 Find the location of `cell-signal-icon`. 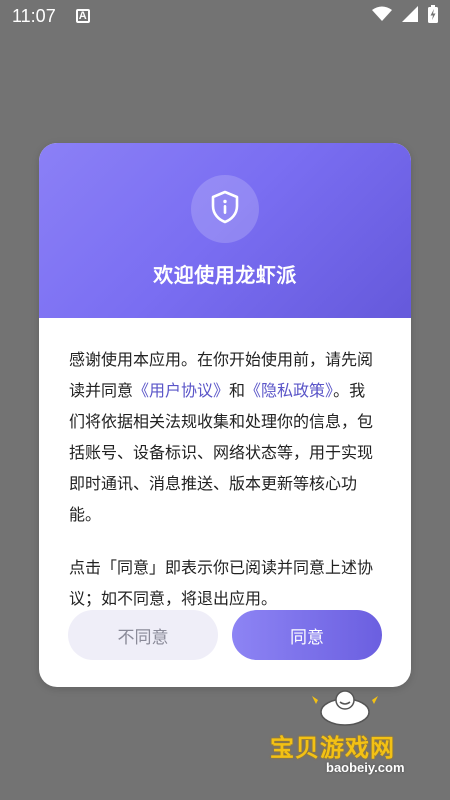

cell-signal-icon is located at coordinates (410, 16).